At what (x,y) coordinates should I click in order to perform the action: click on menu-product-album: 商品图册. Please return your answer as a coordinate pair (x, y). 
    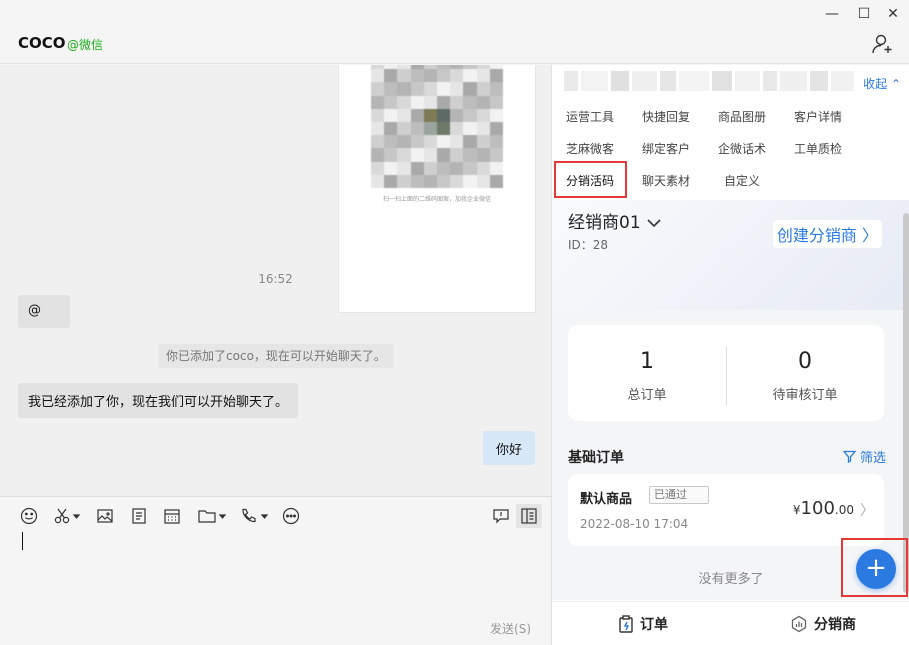
    Looking at the image, I should click on (742, 116).